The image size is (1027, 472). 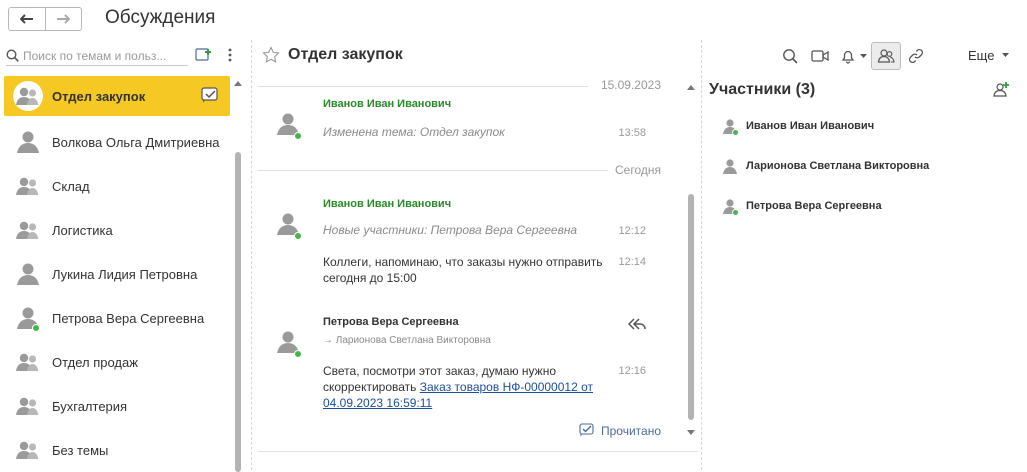 I want to click on arrow-left-icon, so click(x=26, y=19).